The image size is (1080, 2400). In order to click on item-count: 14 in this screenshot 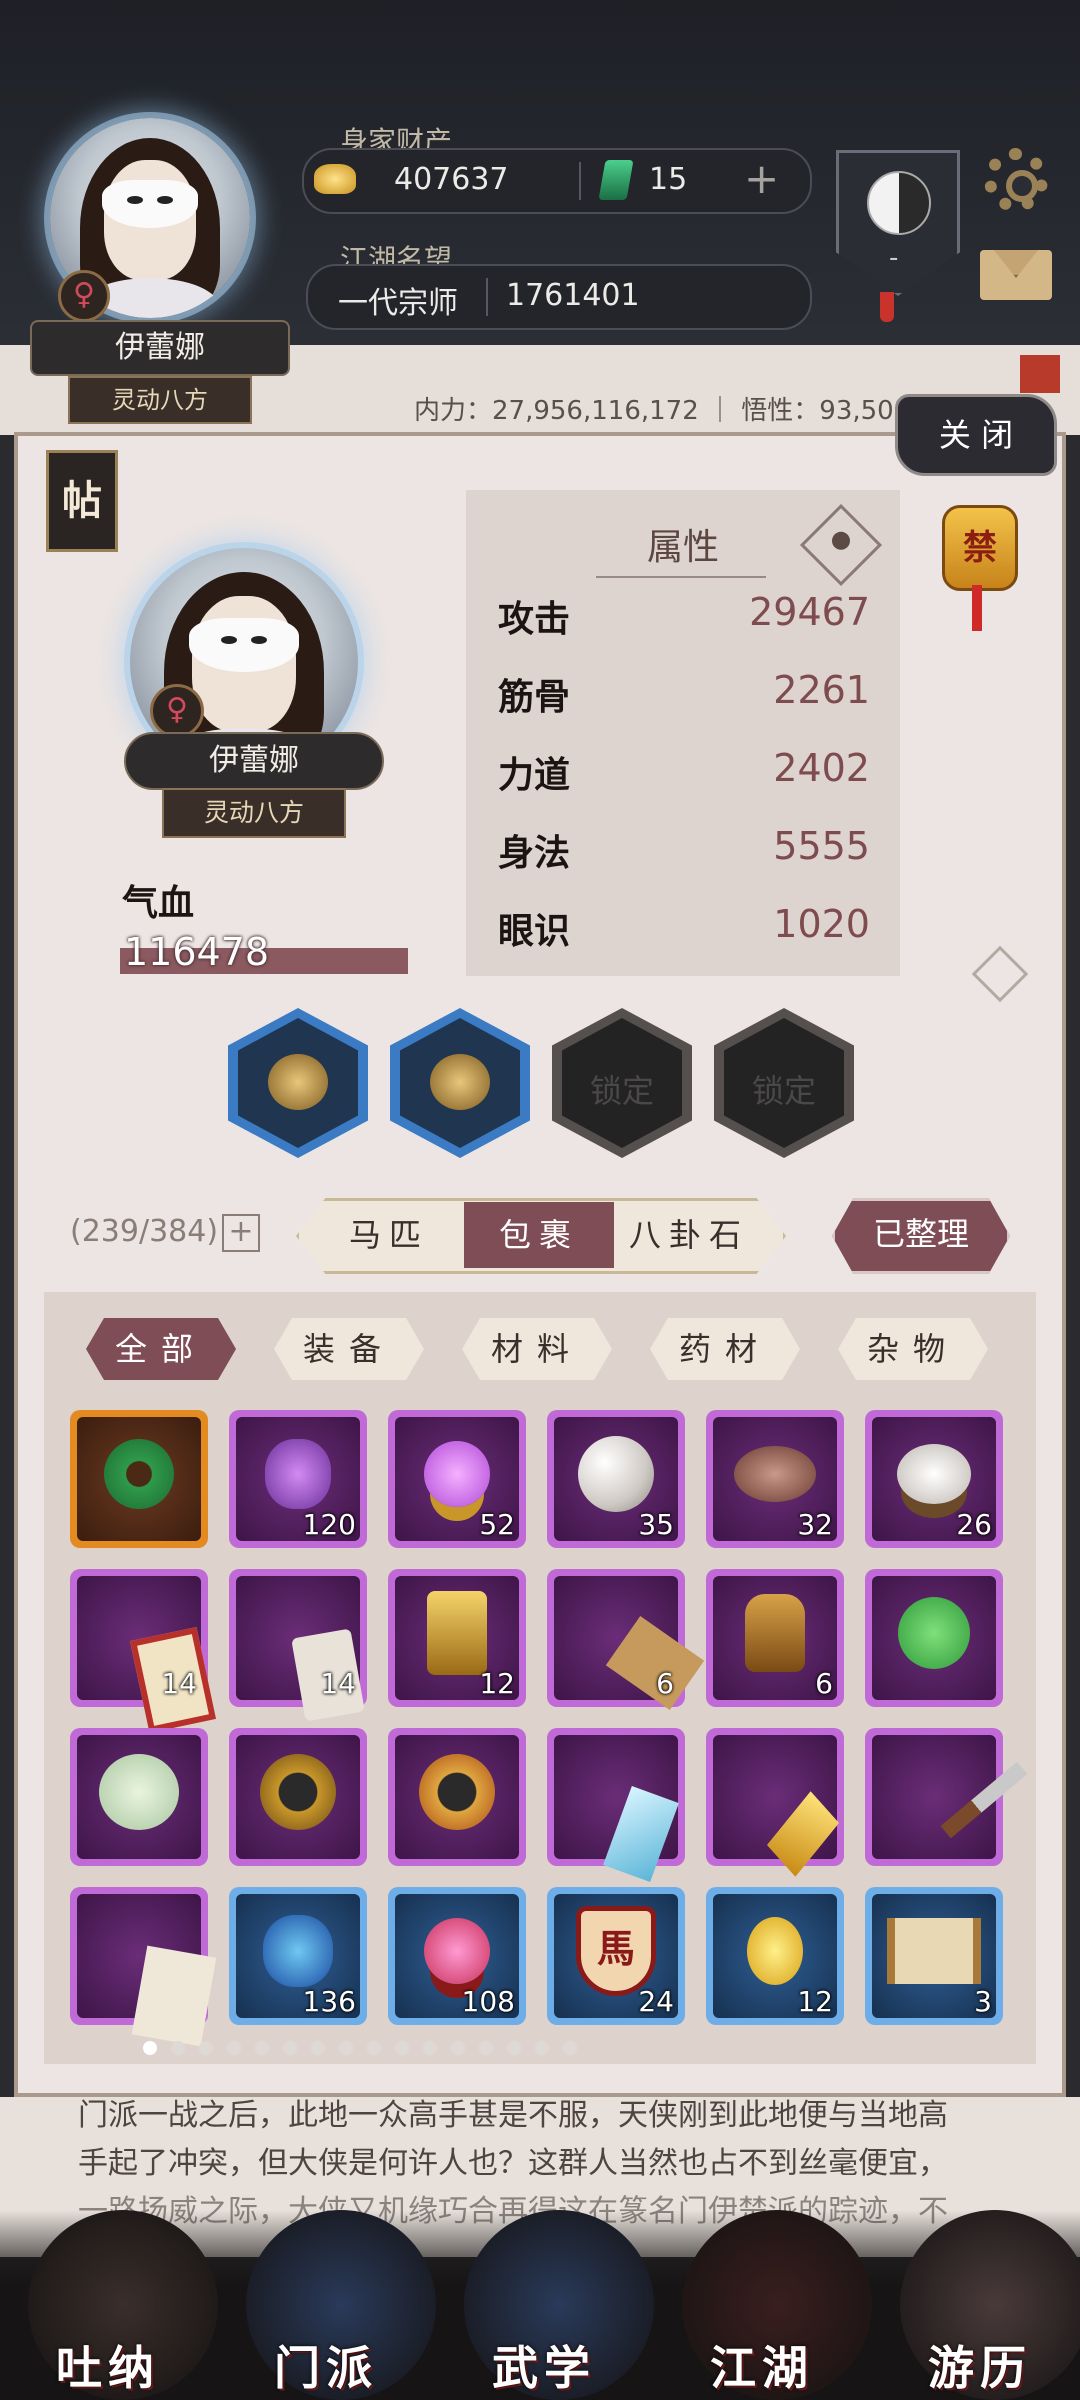, I will do `click(179, 1683)`.